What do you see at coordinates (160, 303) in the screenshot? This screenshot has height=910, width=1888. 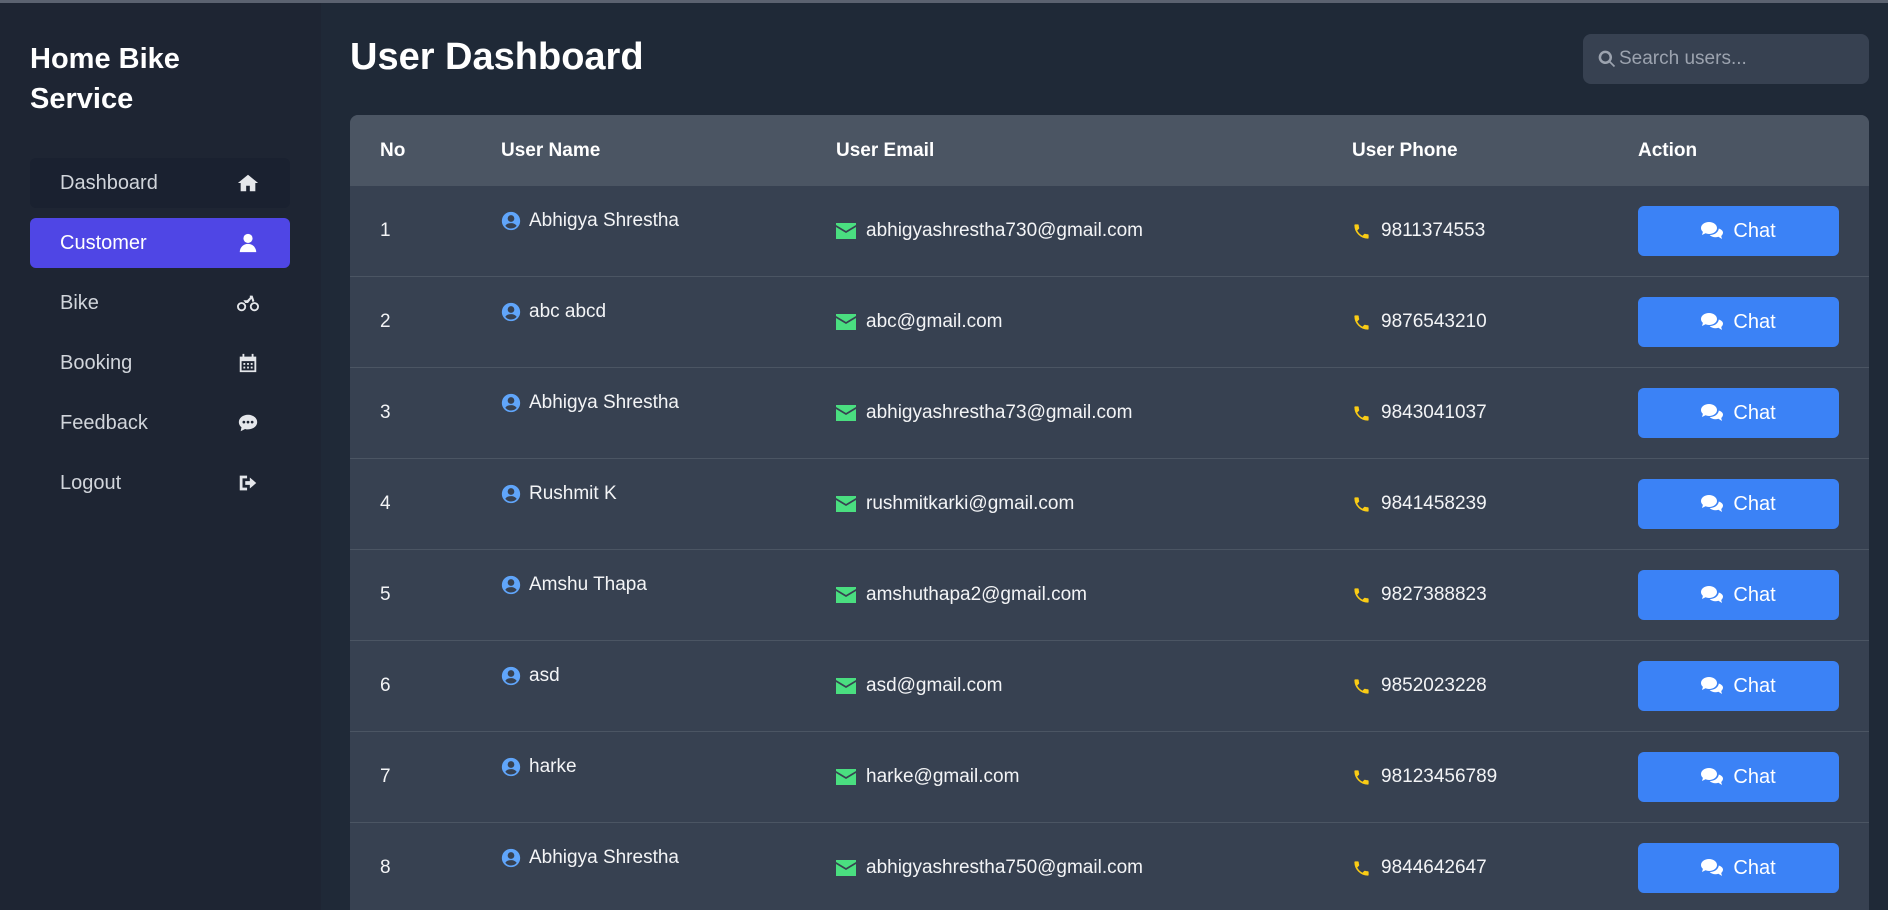 I see `sidebar-item-bike: Bike` at bounding box center [160, 303].